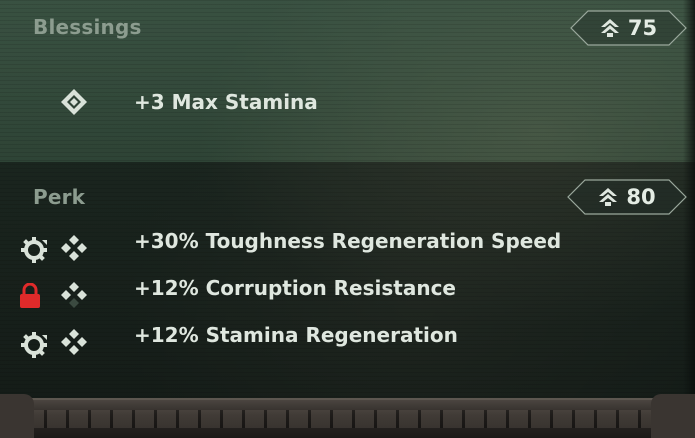 Image resolution: width=695 pixels, height=438 pixels. I want to click on blessings-title: Blessings, so click(87, 27).